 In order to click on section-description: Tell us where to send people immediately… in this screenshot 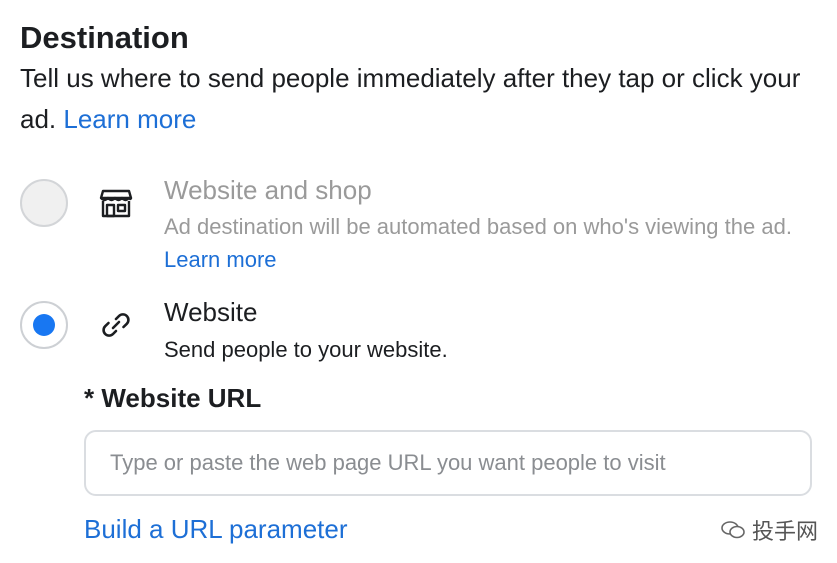, I will do `click(420, 99)`.